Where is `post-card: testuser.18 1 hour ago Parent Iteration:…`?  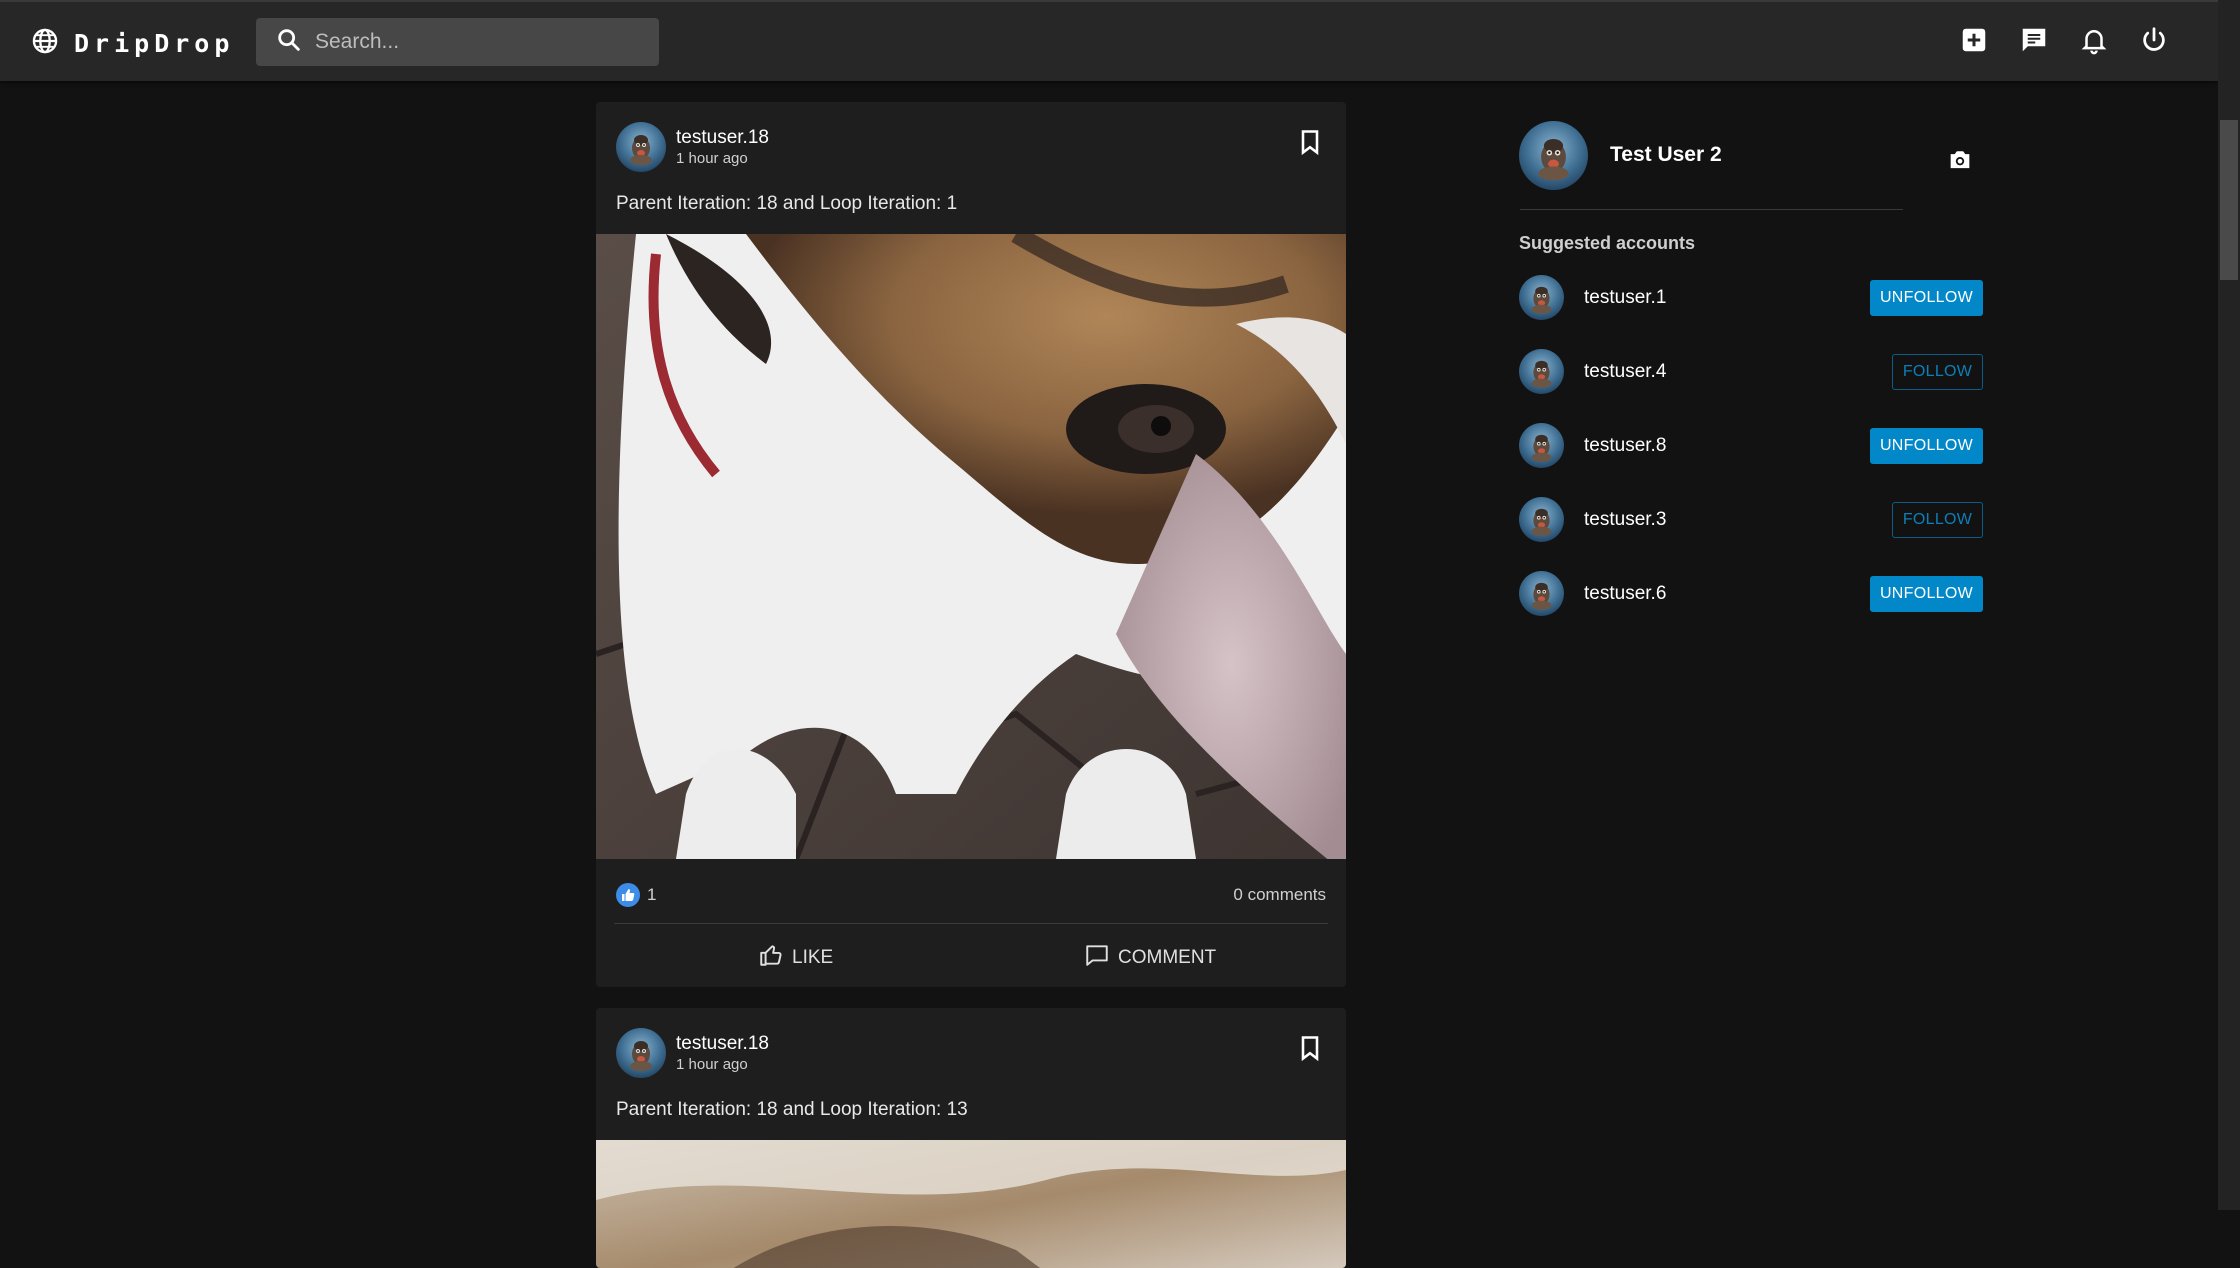 post-card: testuser.18 1 hour ago Parent Iteration:… is located at coordinates (971, 1138).